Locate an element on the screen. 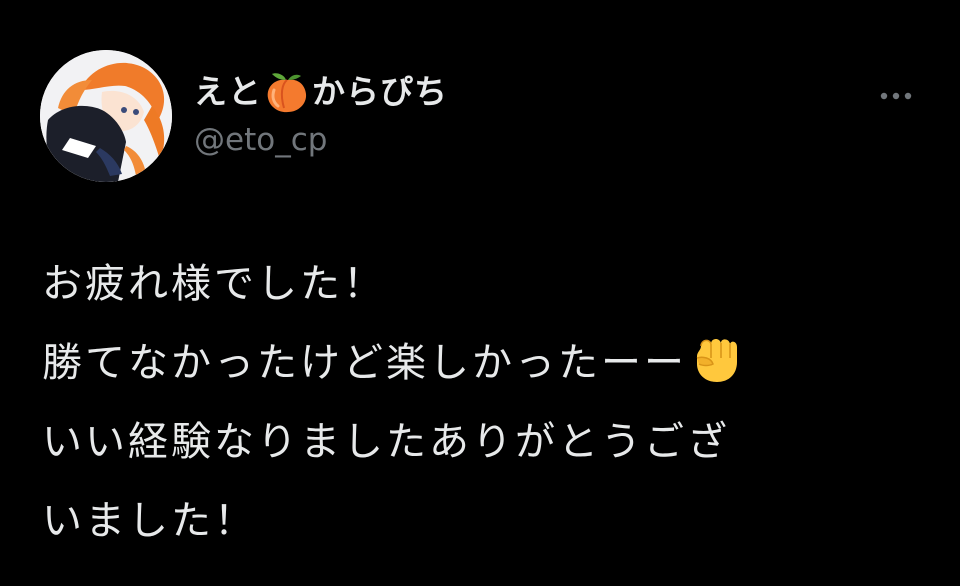 This screenshot has width=960, height=586. tweet-text-line: 勝てなかったけど楽しかったーー is located at coordinates (482, 363).